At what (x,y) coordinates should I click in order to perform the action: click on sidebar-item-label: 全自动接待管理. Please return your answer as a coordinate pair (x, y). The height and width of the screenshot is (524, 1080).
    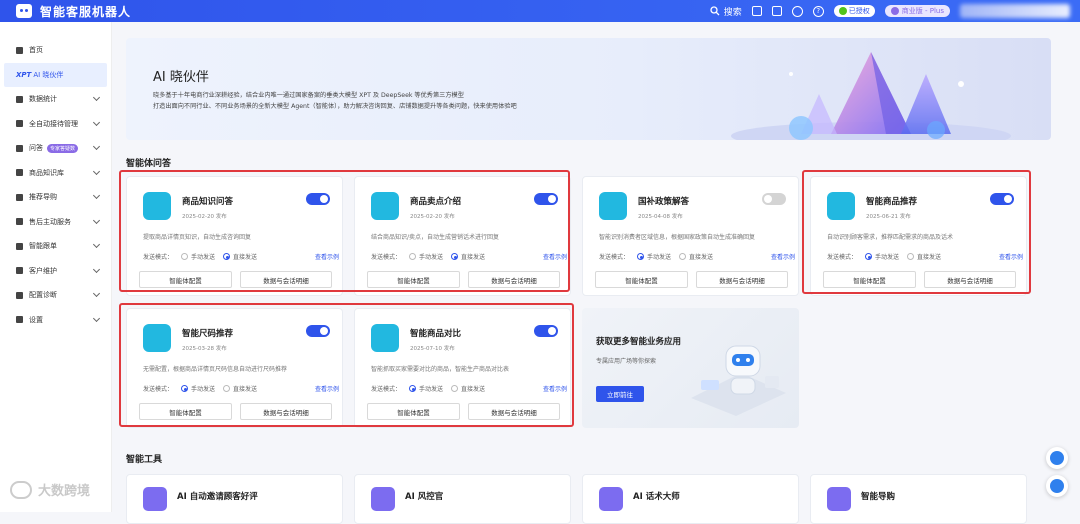
    Looking at the image, I should click on (53, 123).